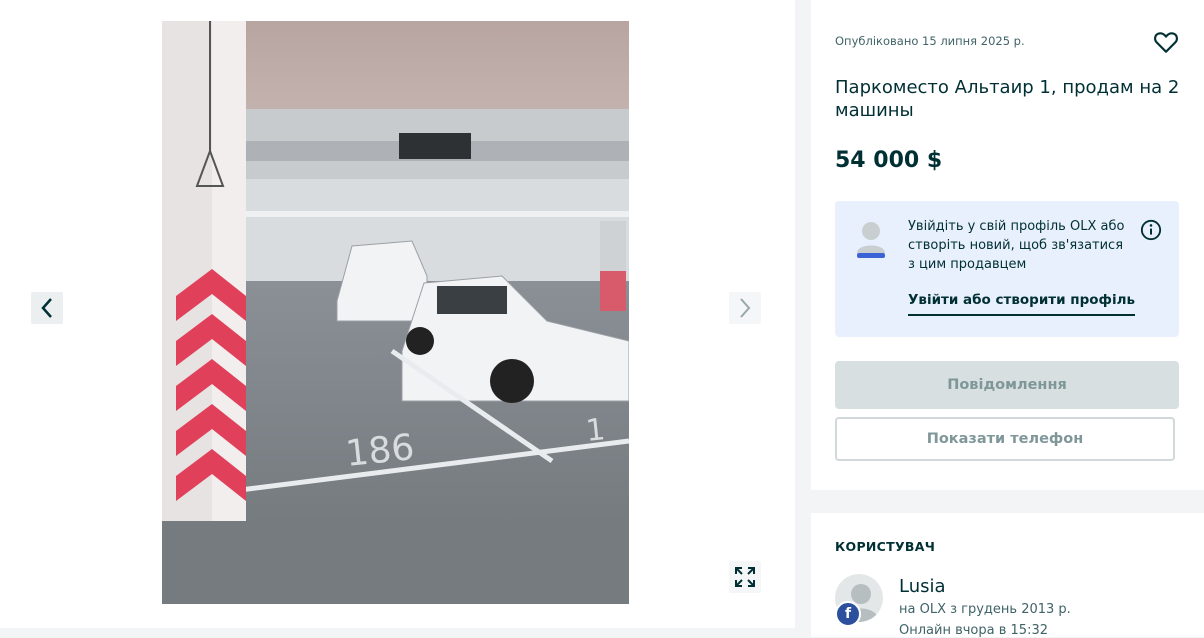 This screenshot has width=1204, height=638. Describe the element at coordinates (1007, 385) in the screenshot. I see `message-button: Повідомлення` at that location.